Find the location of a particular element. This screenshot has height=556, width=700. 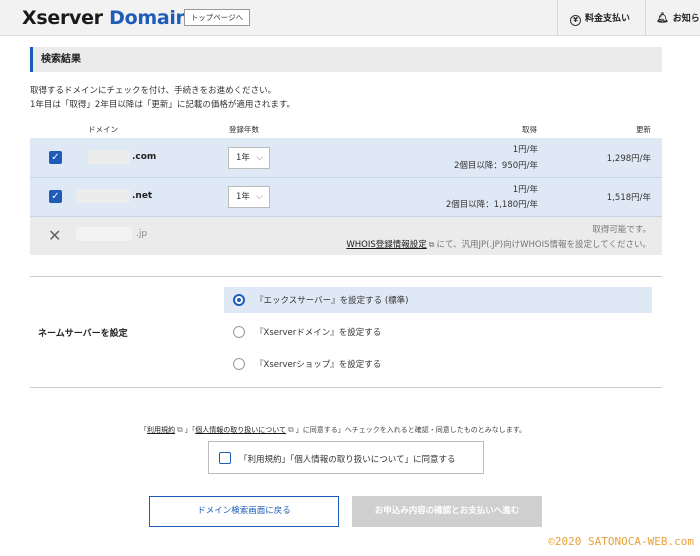

ns-option-label: 『Xserverドメイン』を設定する is located at coordinates (318, 333).